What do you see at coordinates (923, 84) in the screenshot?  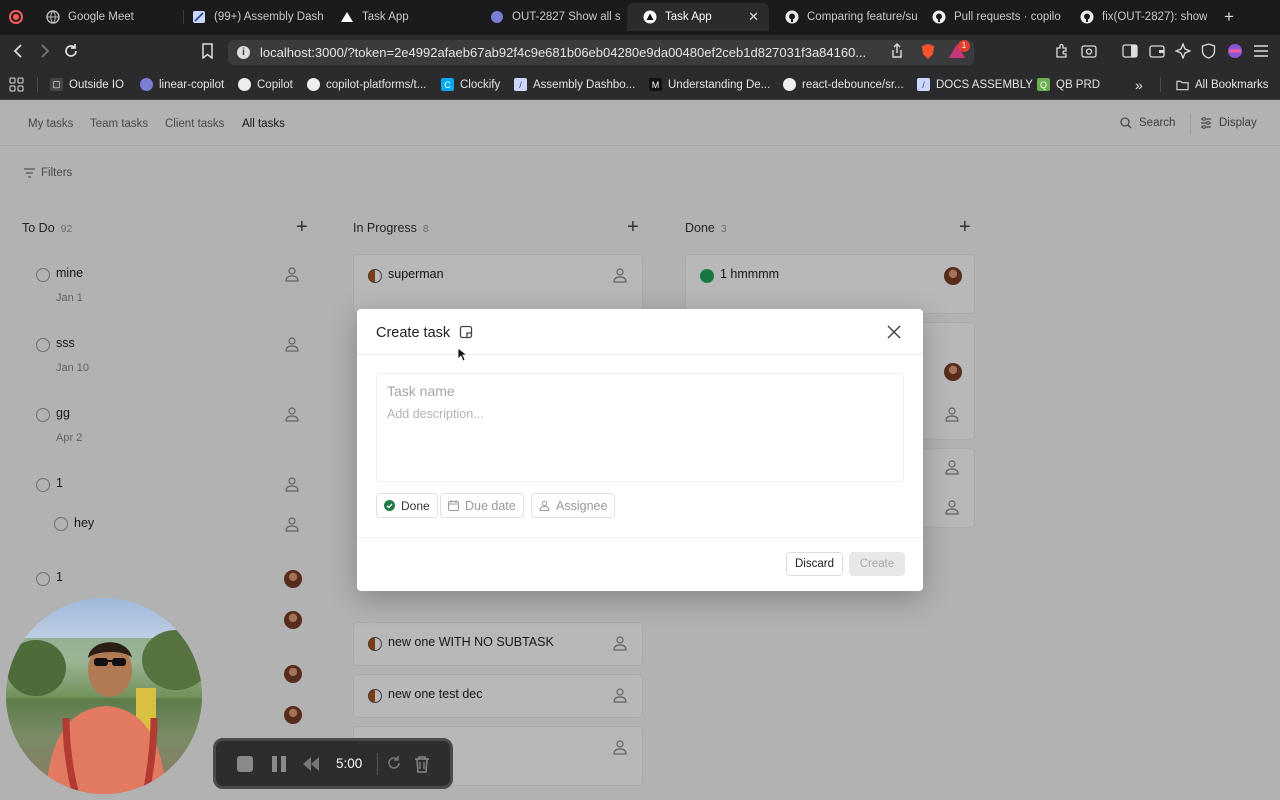 I see `assembly-icon: /` at bounding box center [923, 84].